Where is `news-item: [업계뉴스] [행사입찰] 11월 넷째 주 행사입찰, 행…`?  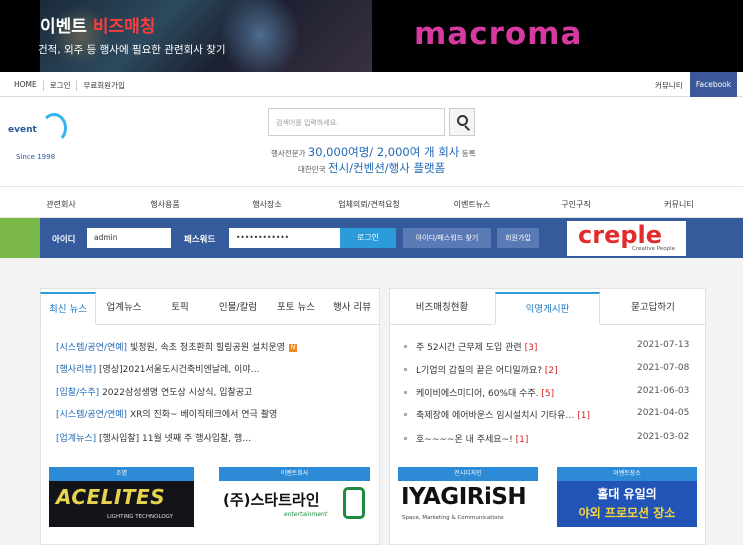
news-item: [업계뉴스] [행사입찰] 11월 넷째 주 행사입찰, 행… is located at coordinates (153, 437).